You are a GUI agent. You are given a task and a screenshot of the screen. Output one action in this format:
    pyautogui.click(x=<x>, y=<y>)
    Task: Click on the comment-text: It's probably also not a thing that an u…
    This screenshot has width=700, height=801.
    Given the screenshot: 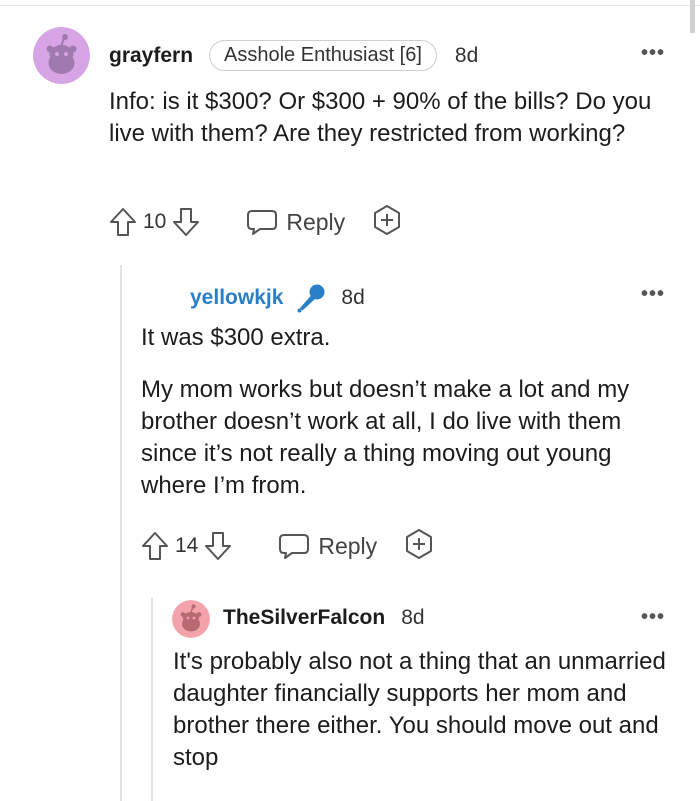 What is the action you would take?
    pyautogui.click(x=419, y=709)
    